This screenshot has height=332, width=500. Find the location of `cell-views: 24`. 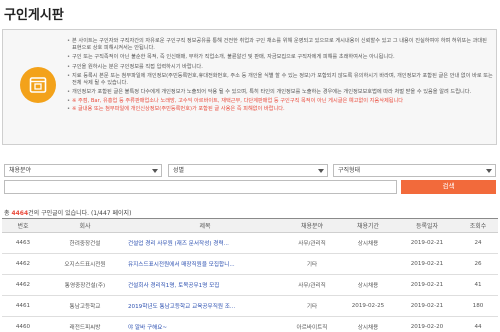

cell-views: 24 is located at coordinates (478, 243).